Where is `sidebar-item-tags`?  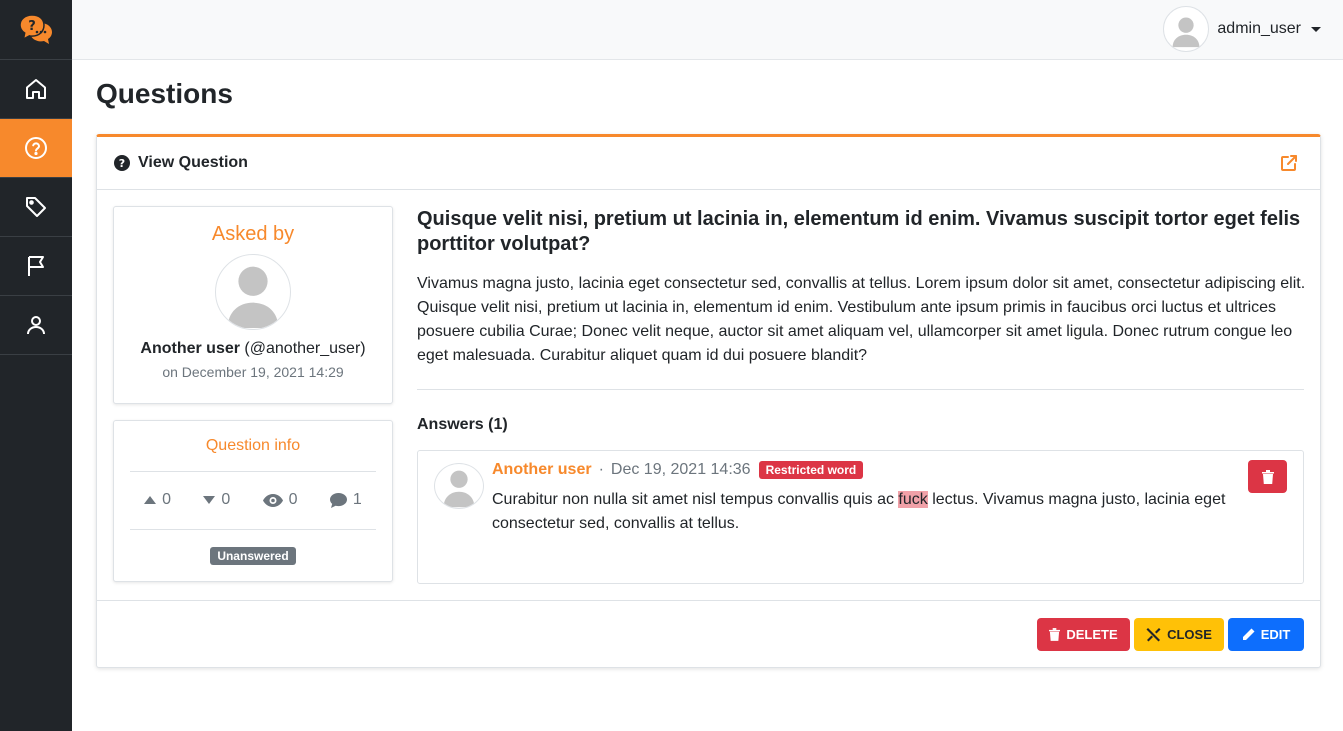 sidebar-item-tags is located at coordinates (36, 207).